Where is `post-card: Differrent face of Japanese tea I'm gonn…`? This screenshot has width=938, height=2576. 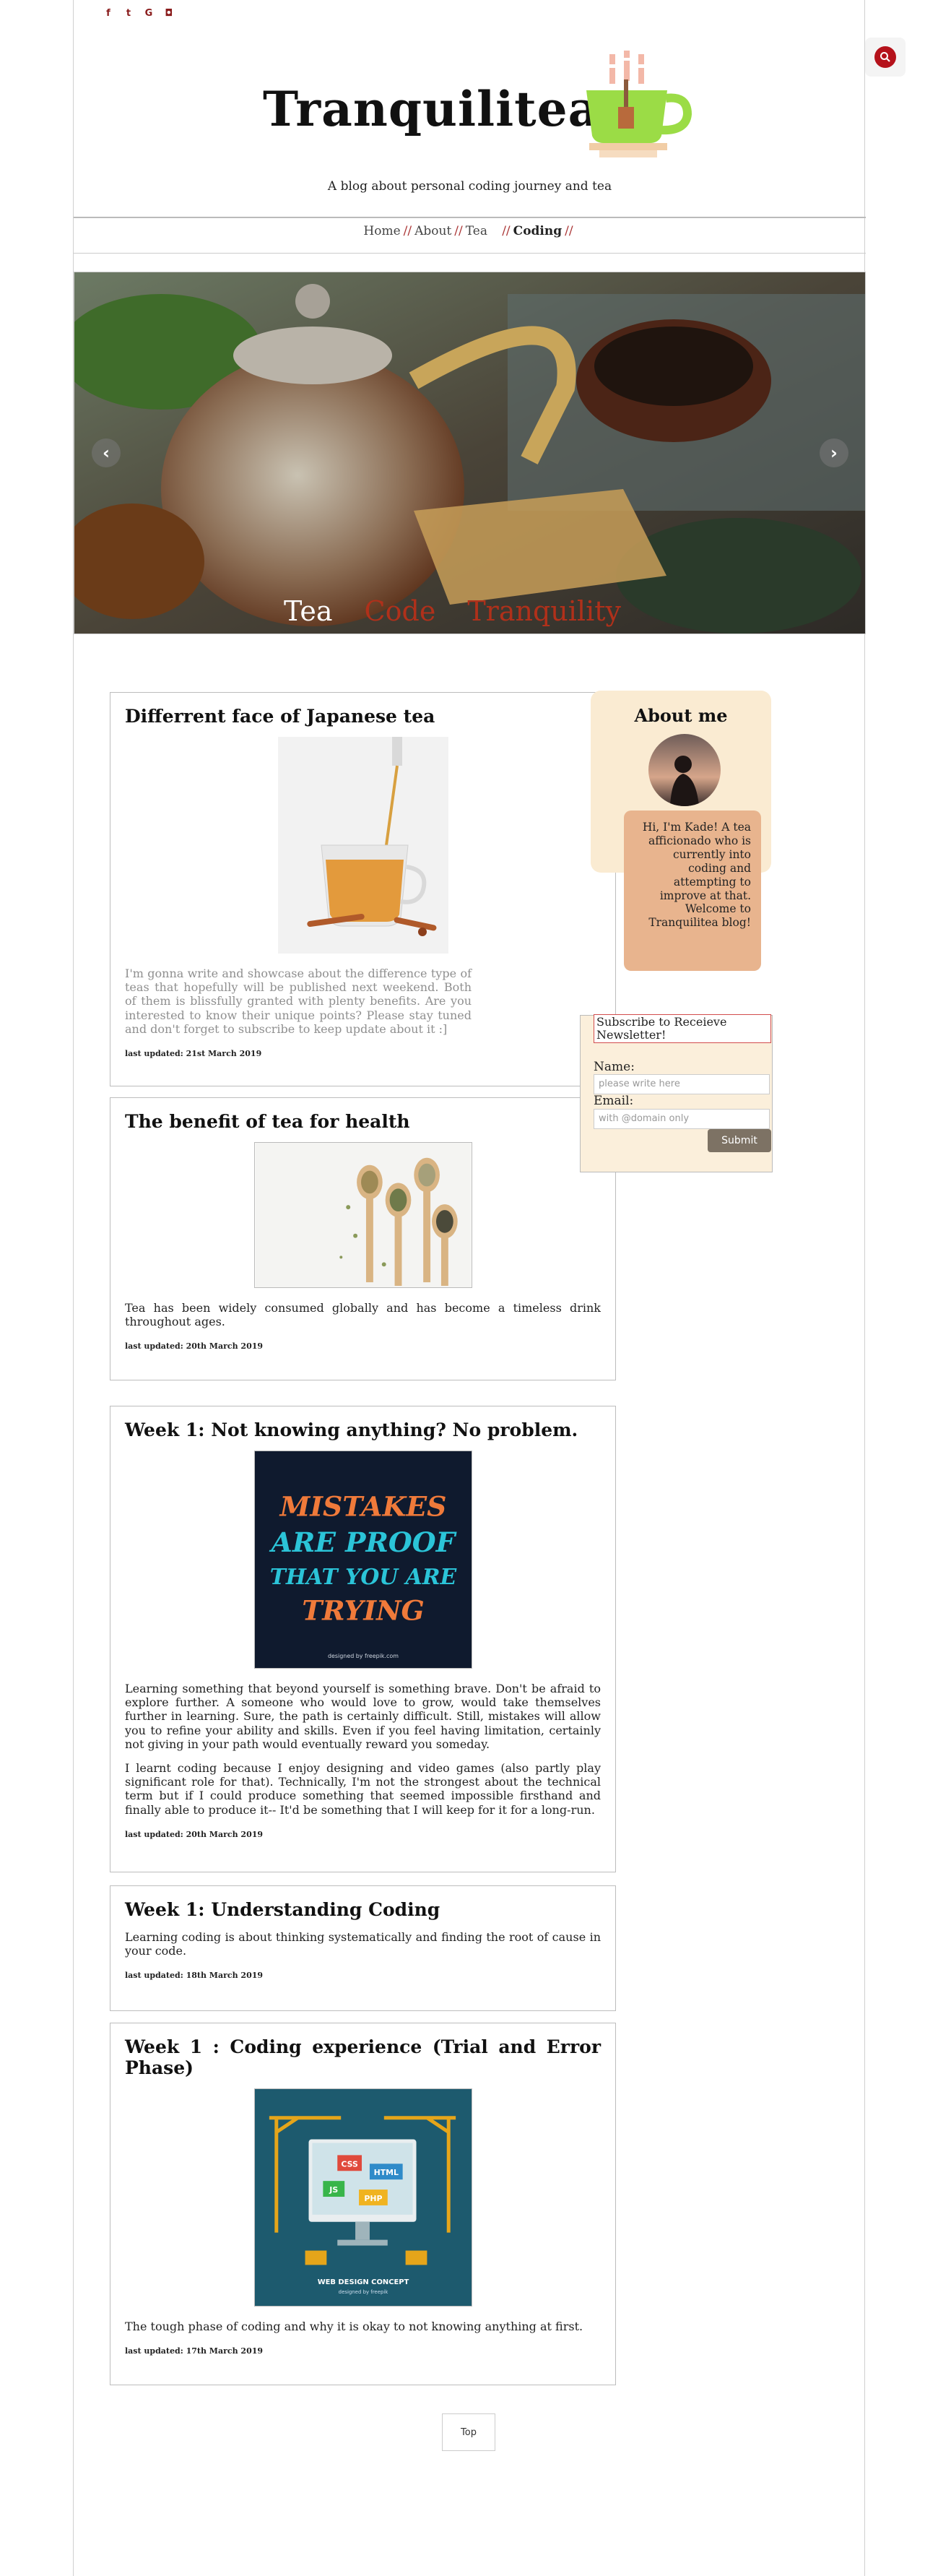
post-card: Differrent face of Japanese tea I'm gonn… is located at coordinates (363, 889).